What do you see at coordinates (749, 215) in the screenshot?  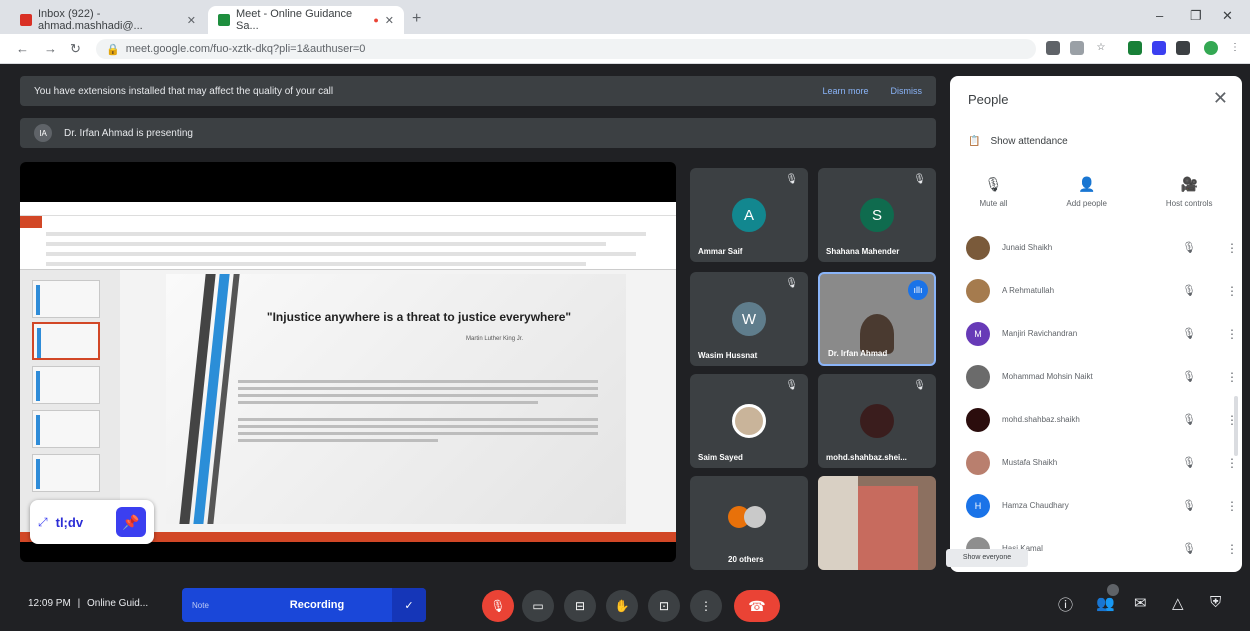 I see `participant-tile: 🎙 A Ammar Saif` at bounding box center [749, 215].